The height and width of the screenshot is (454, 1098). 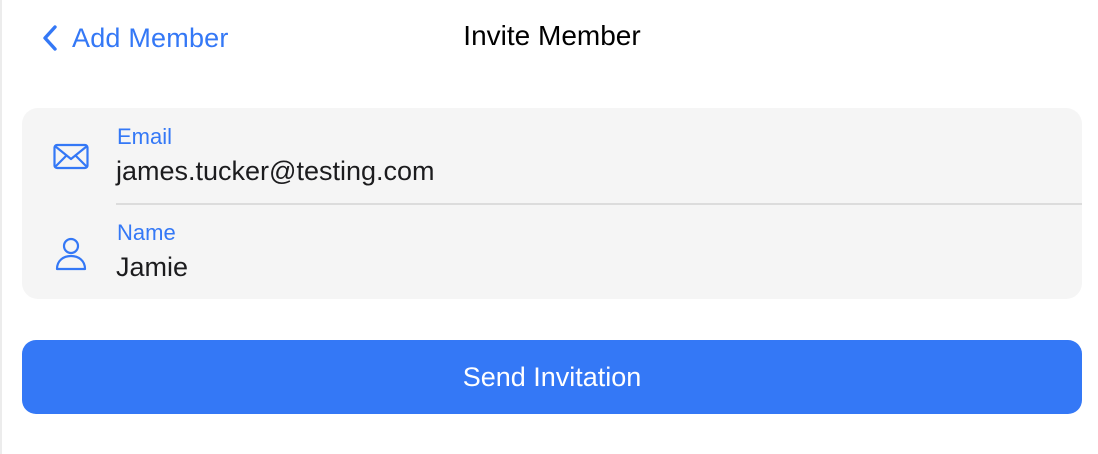 I want to click on name-value: Jamie, so click(x=152, y=267).